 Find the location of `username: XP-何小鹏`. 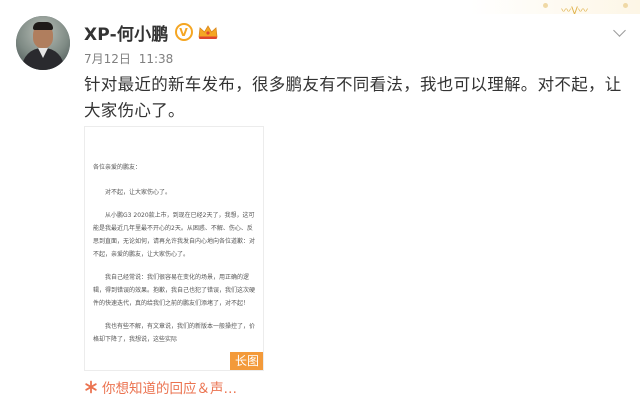

username: XP-何小鹏 is located at coordinates (126, 32).